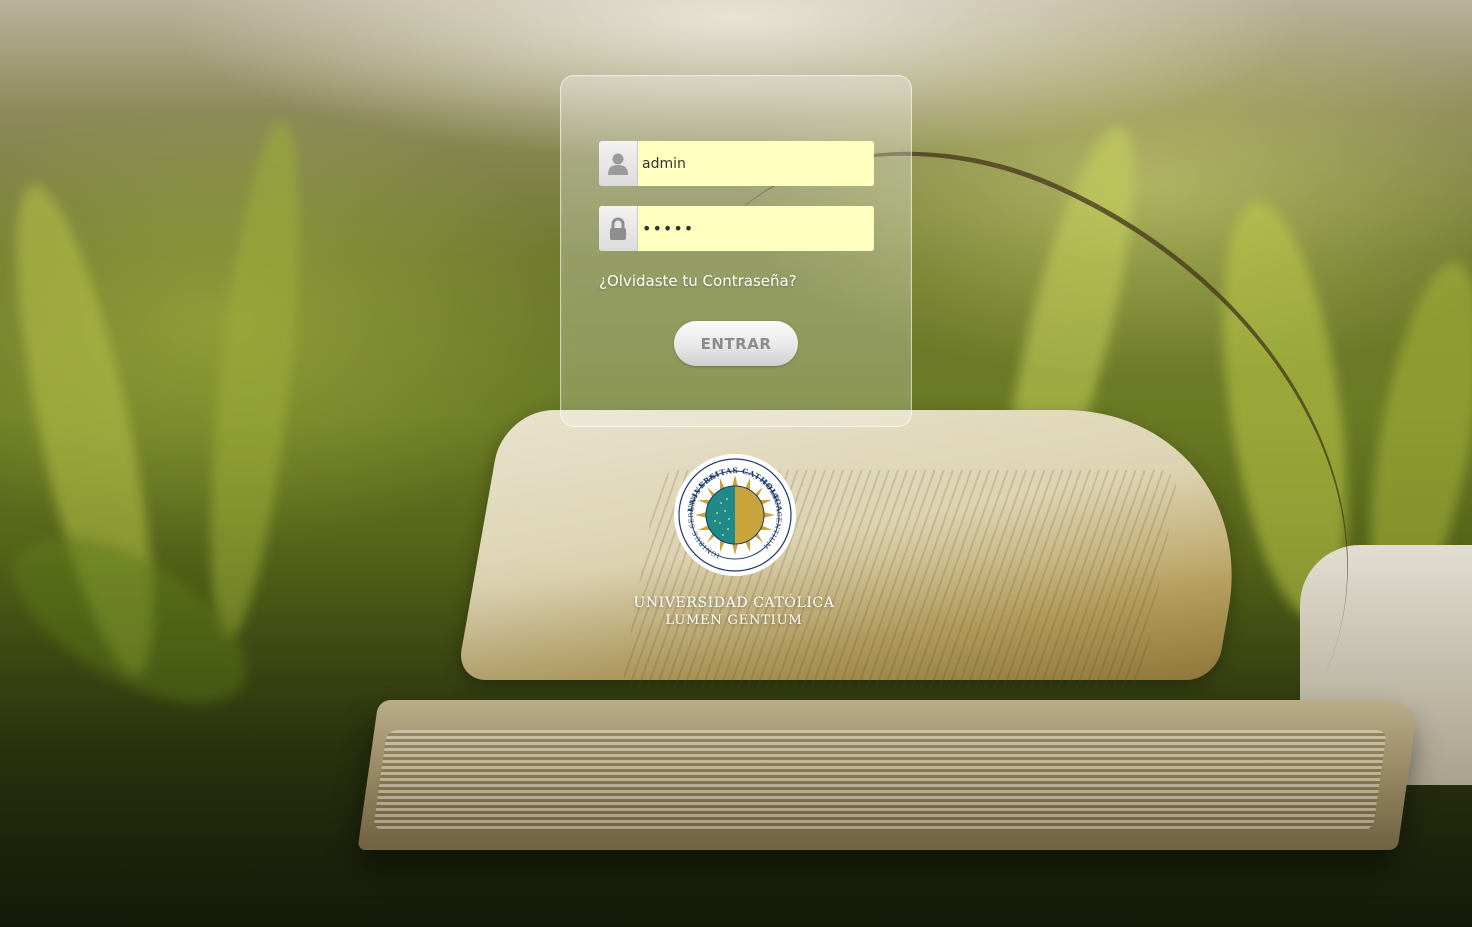 The width and height of the screenshot is (1472, 927). I want to click on university-name: UNIVERSIDAD CATÓLICA, so click(734, 603).